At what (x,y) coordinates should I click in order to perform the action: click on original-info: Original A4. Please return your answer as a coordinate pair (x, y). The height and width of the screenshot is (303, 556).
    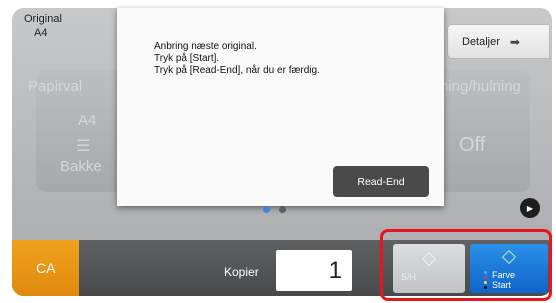
    Looking at the image, I should click on (43, 26).